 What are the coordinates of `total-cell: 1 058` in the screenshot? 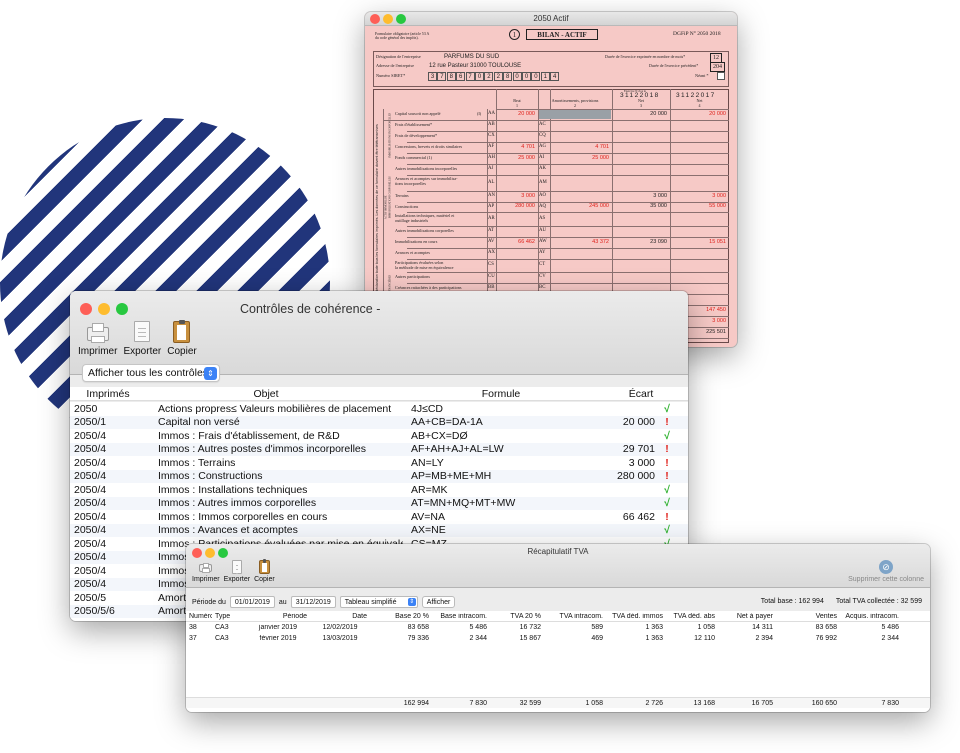 It's located at (594, 703).